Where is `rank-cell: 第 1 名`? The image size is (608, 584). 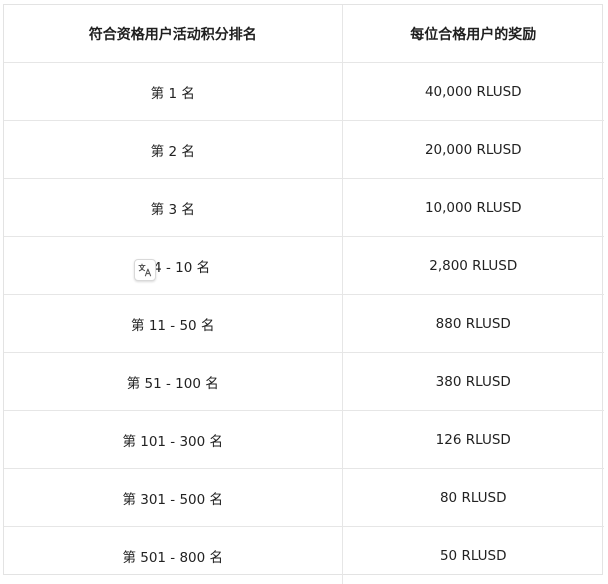
rank-cell: 第 1 名 is located at coordinates (173, 92).